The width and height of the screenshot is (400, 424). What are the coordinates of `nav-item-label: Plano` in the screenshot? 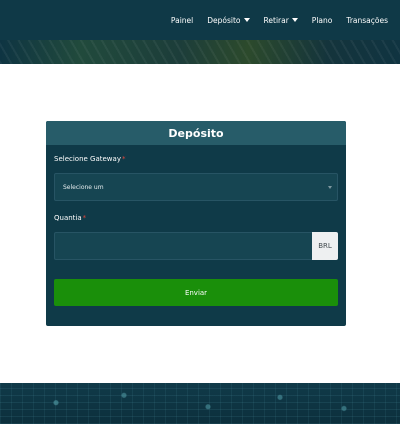 It's located at (322, 20).